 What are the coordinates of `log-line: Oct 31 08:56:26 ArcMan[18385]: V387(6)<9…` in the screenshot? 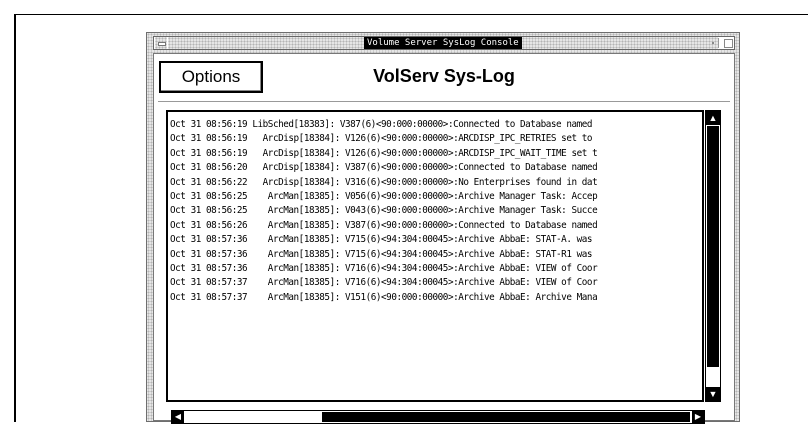 It's located at (384, 225).